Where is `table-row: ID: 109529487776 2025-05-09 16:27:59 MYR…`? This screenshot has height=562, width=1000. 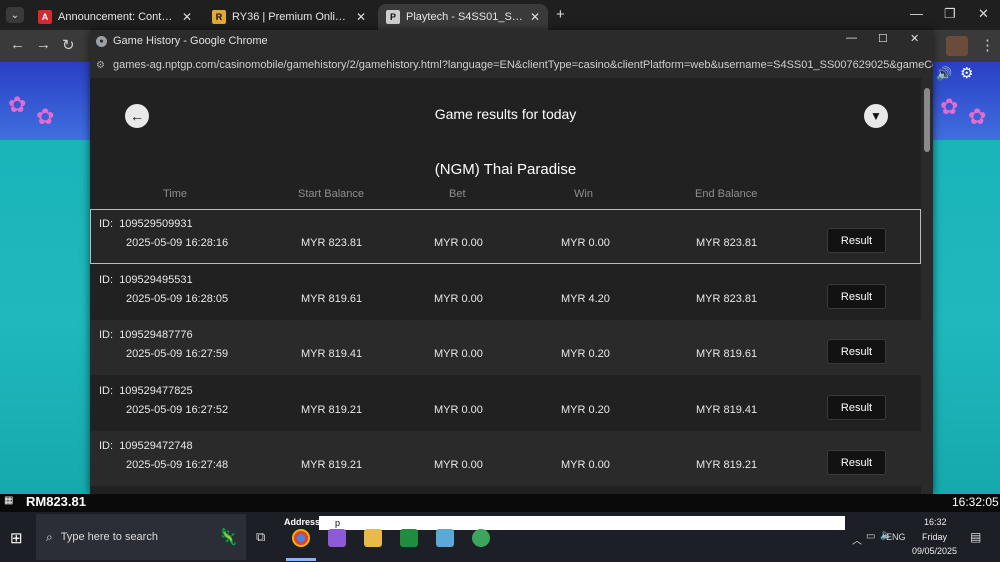 table-row: ID: 109529487776 2025-05-09 16:27:59 MYR… is located at coordinates (505, 347).